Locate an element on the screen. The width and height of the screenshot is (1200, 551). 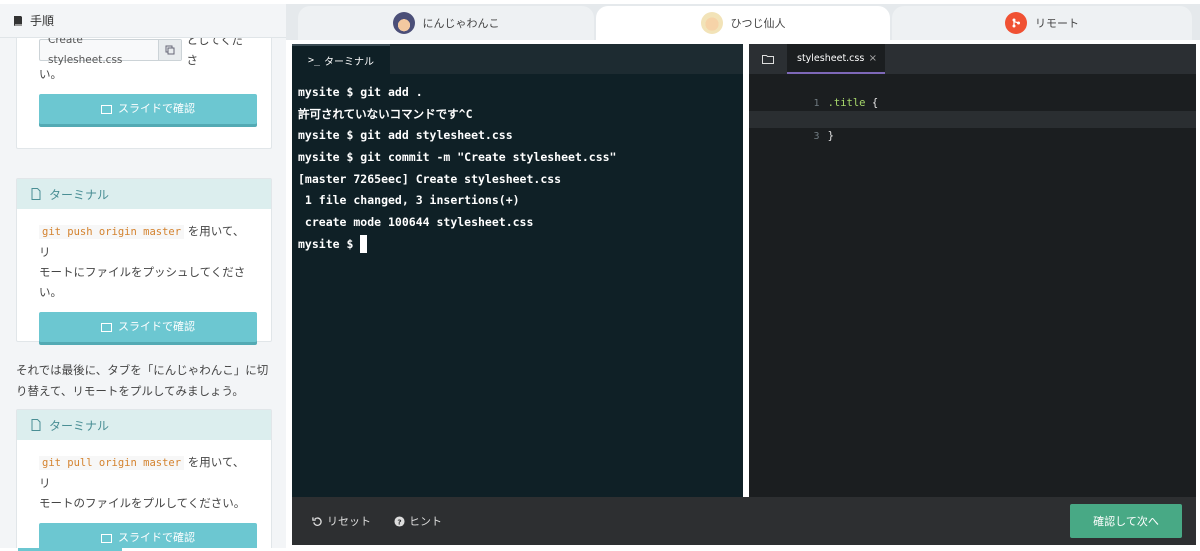
file-tab-label: stylesheet.css is located at coordinates (831, 58).